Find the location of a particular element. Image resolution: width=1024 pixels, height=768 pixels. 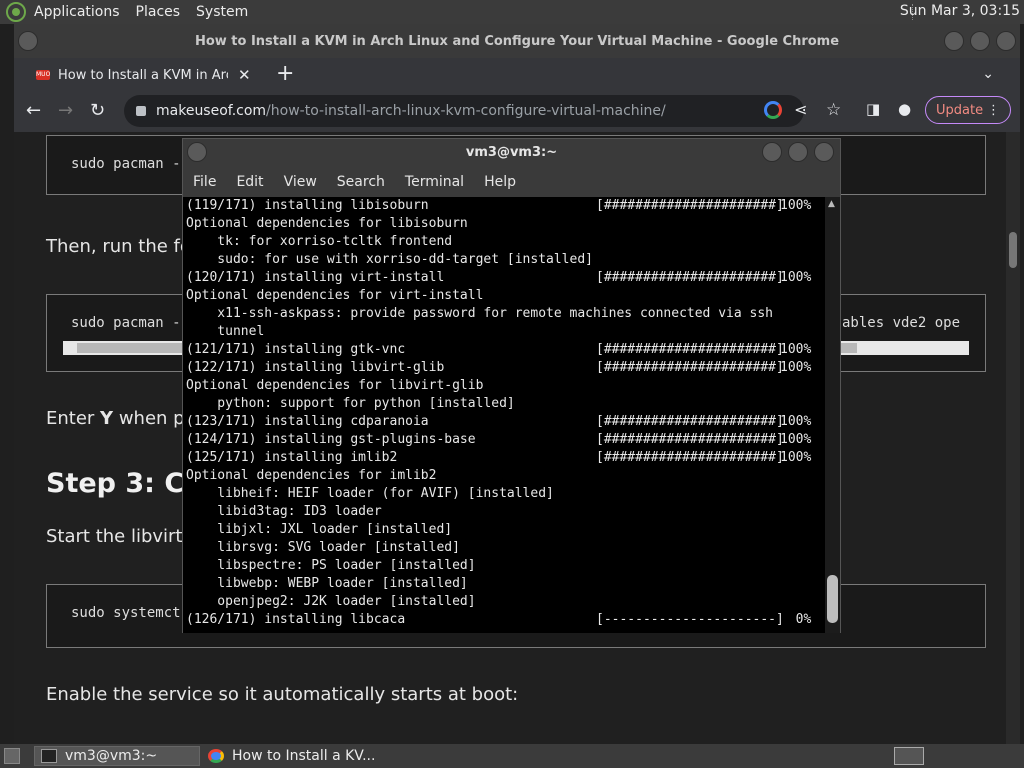

terminal-menu-file: File is located at coordinates (204, 182).